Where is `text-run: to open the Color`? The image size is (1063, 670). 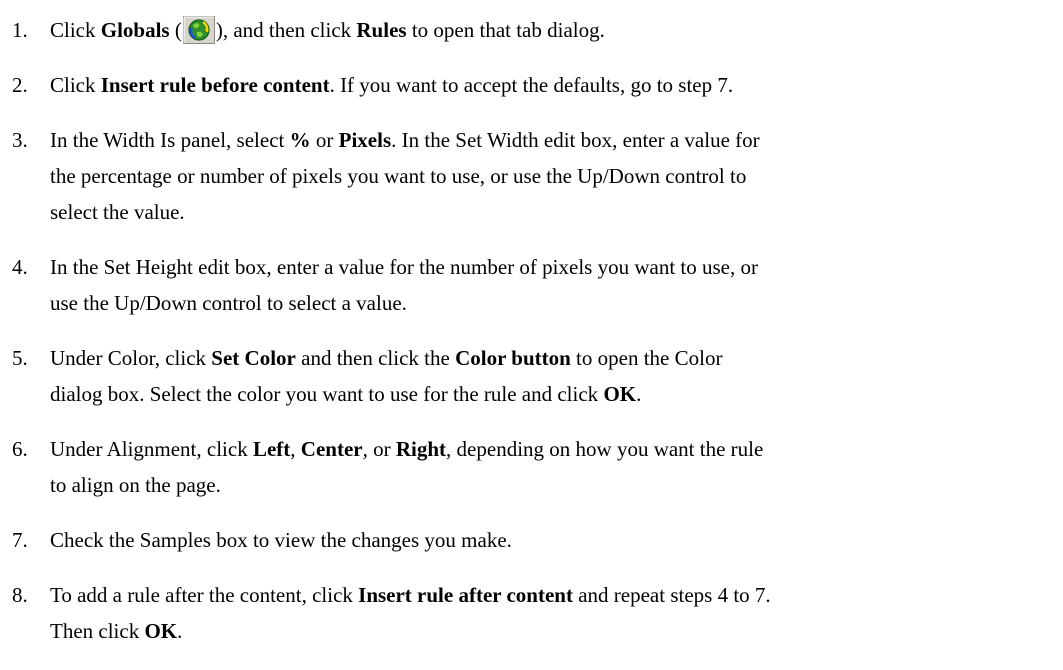
text-run: to open the Color is located at coordinates (646, 358).